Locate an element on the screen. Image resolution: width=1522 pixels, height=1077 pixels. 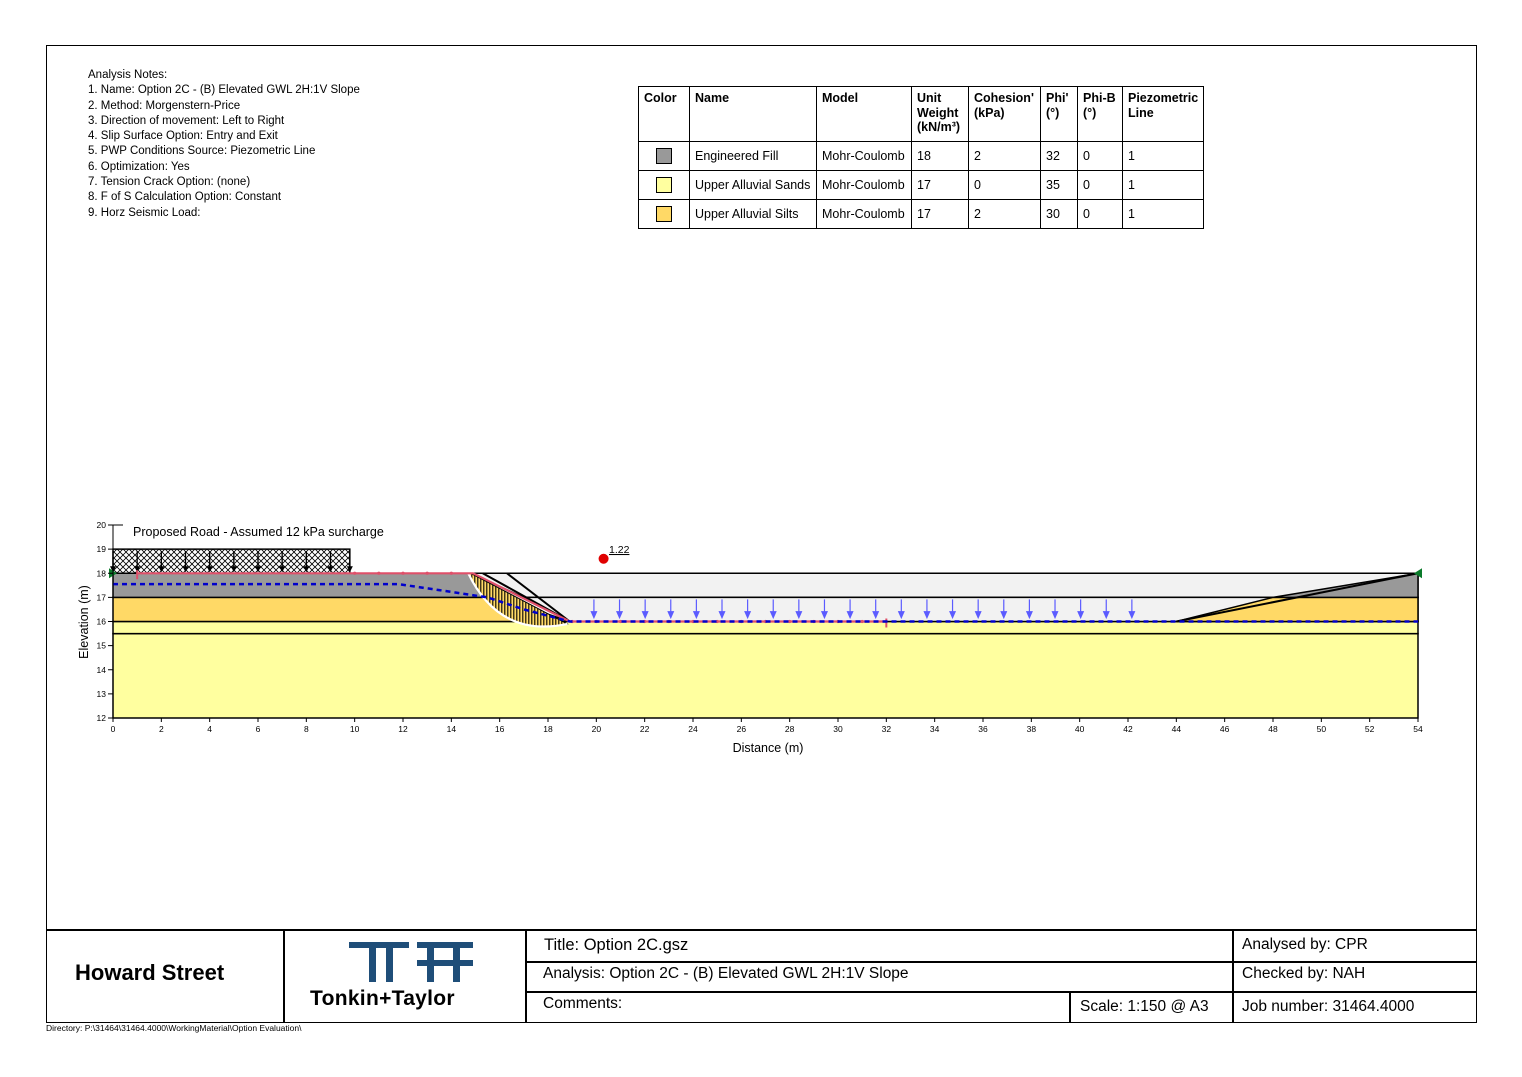
drawing-title: Title: Option 2C.gsz is located at coordinates (616, 945).